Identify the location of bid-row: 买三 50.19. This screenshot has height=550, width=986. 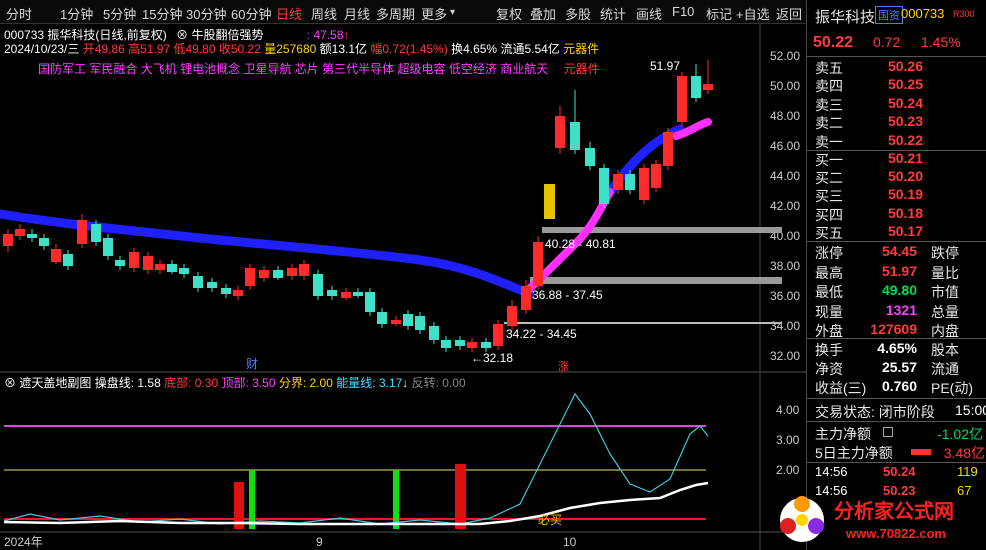
(896, 195).